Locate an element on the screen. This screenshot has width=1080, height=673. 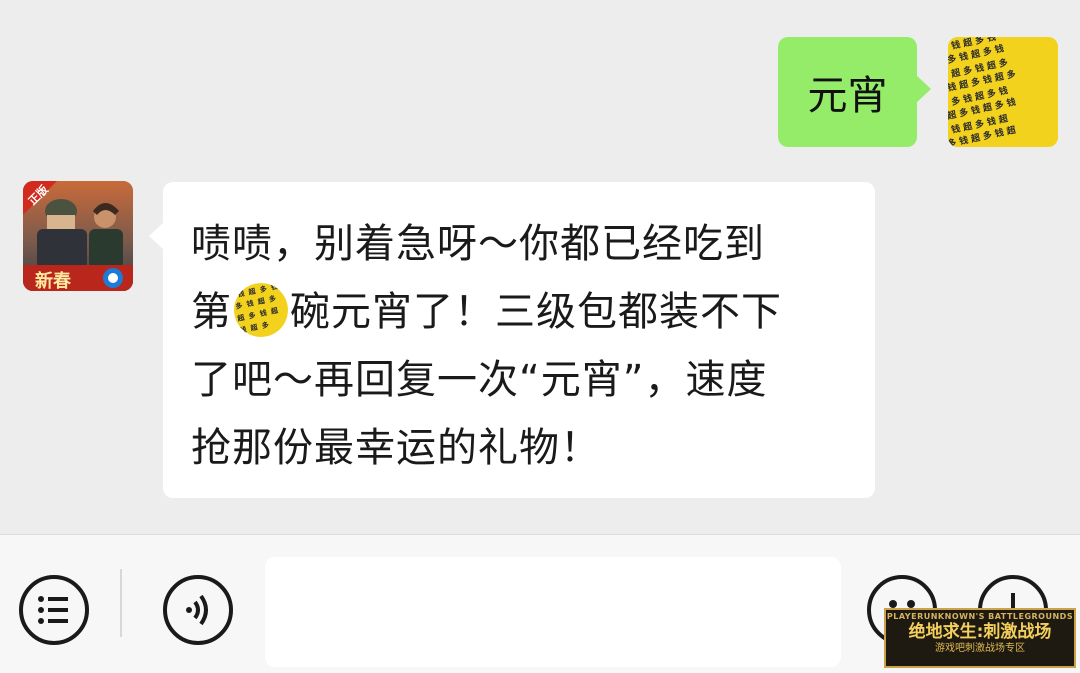
message-line-3: 了吧～再回复一次“元宵”，速度 is located at coordinates (479, 380).